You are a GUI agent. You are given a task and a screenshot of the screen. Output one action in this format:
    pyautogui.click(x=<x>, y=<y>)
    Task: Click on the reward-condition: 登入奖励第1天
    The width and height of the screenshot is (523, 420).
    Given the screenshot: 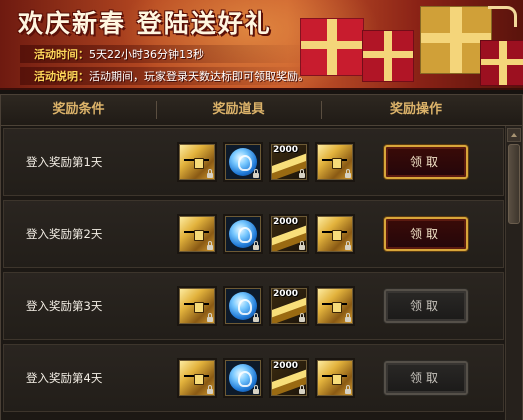 What is the action you would take?
    pyautogui.click(x=64, y=162)
    